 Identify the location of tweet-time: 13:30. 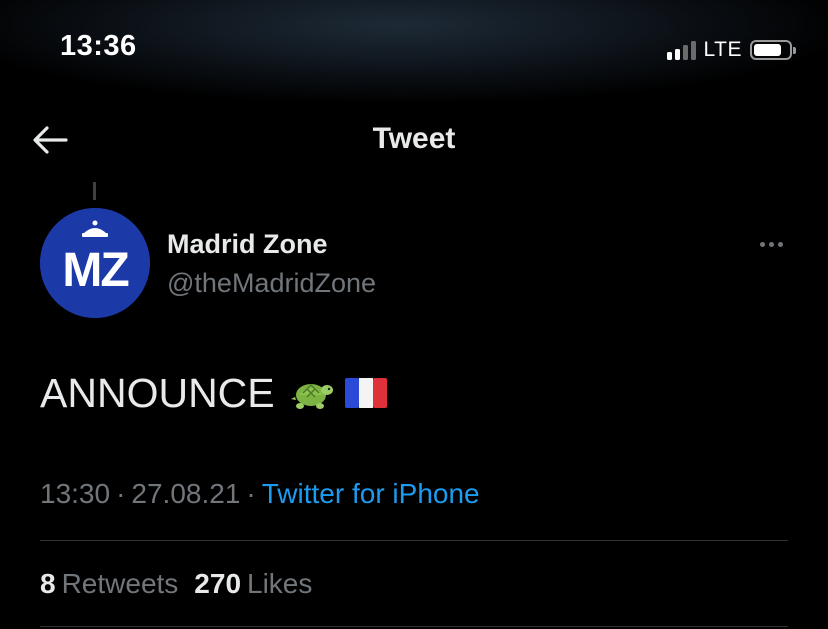
(75, 493).